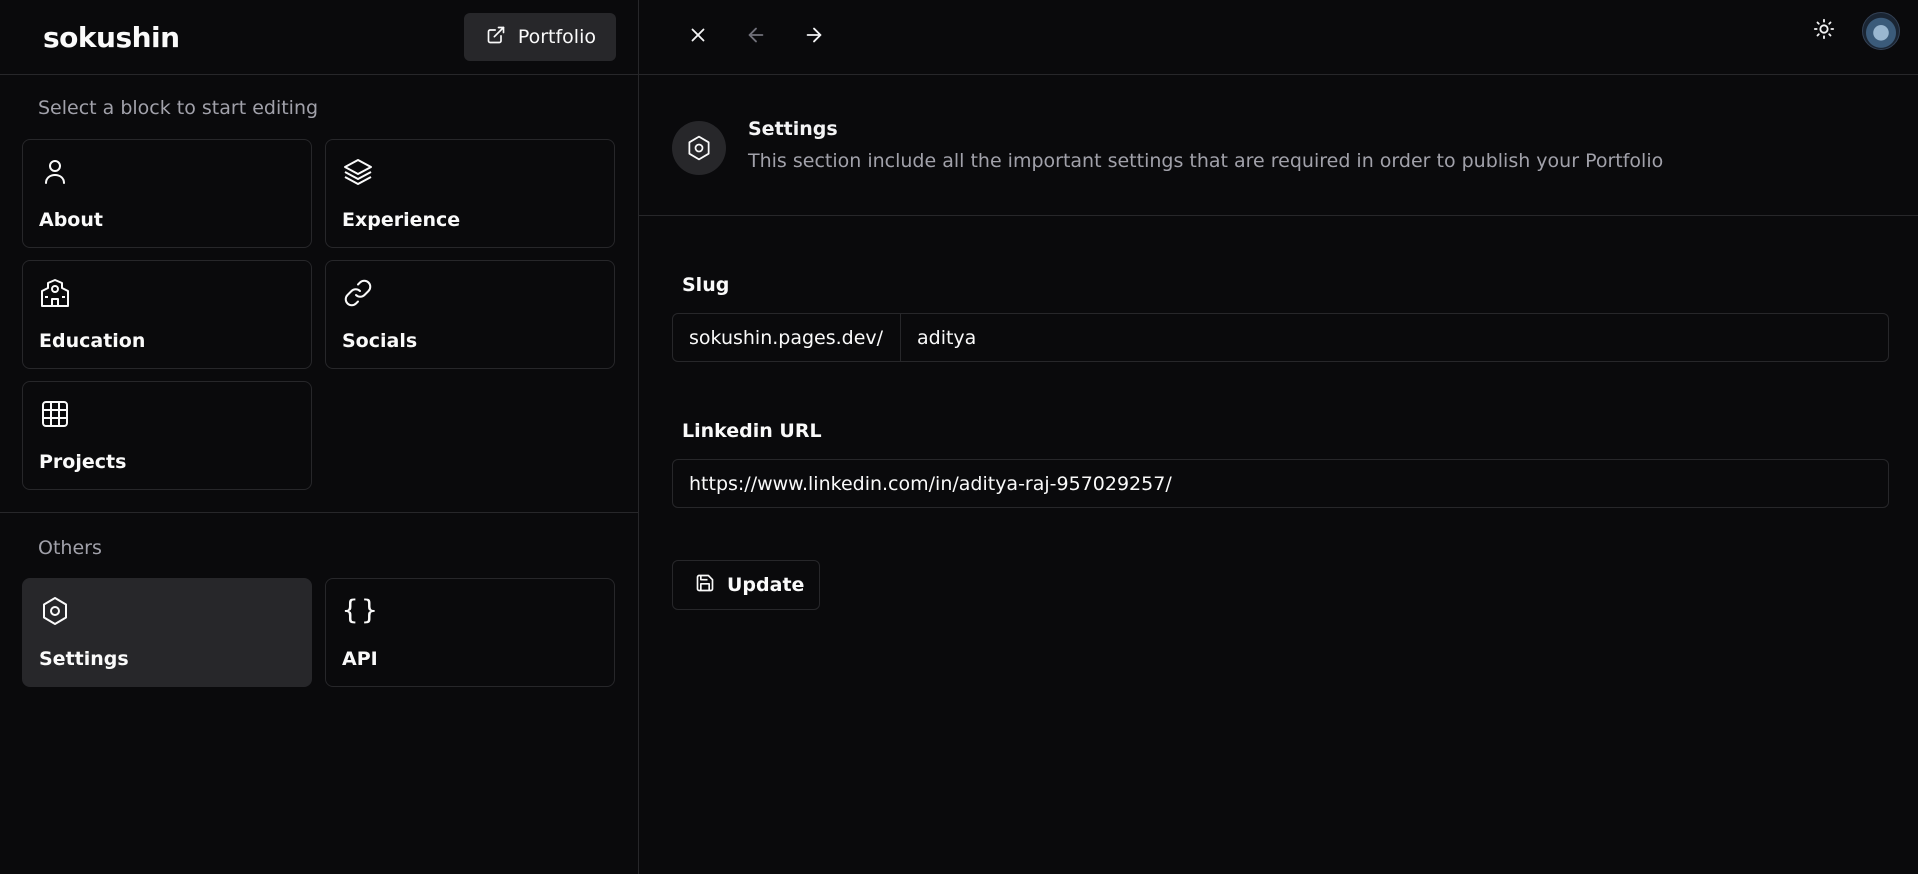 This screenshot has width=1918, height=874. Describe the element at coordinates (71, 220) in the screenshot. I see `block-label-about: About` at that location.